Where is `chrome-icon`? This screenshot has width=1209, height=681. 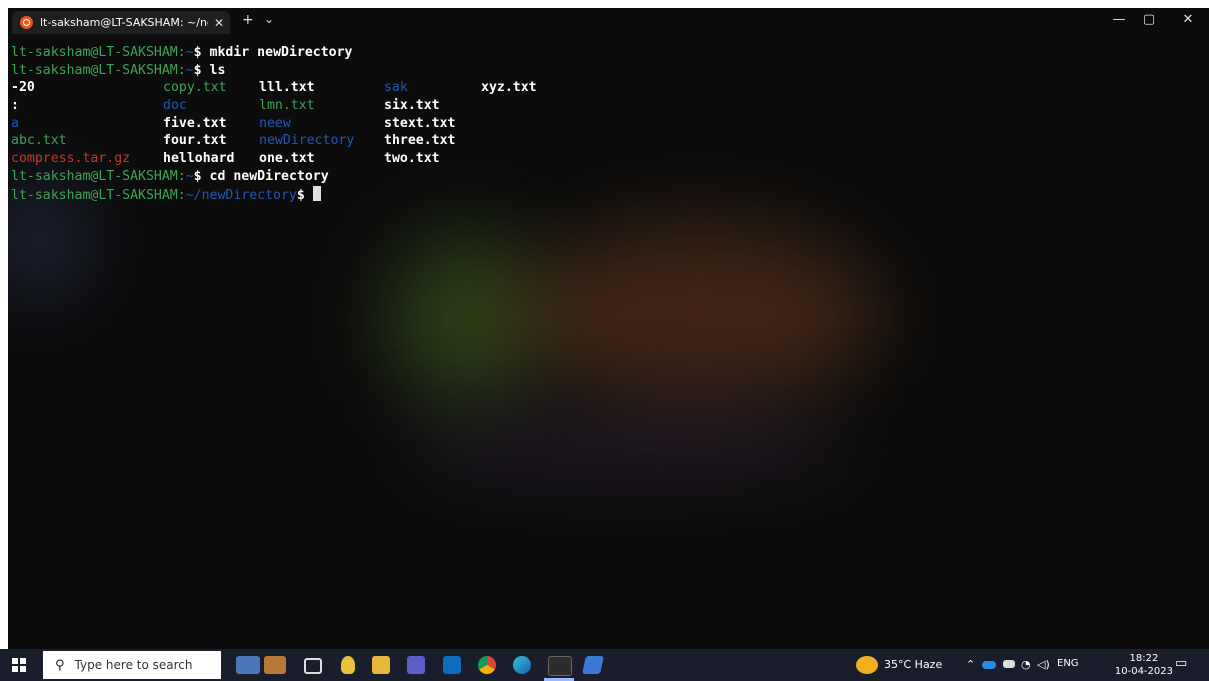 chrome-icon is located at coordinates (487, 665).